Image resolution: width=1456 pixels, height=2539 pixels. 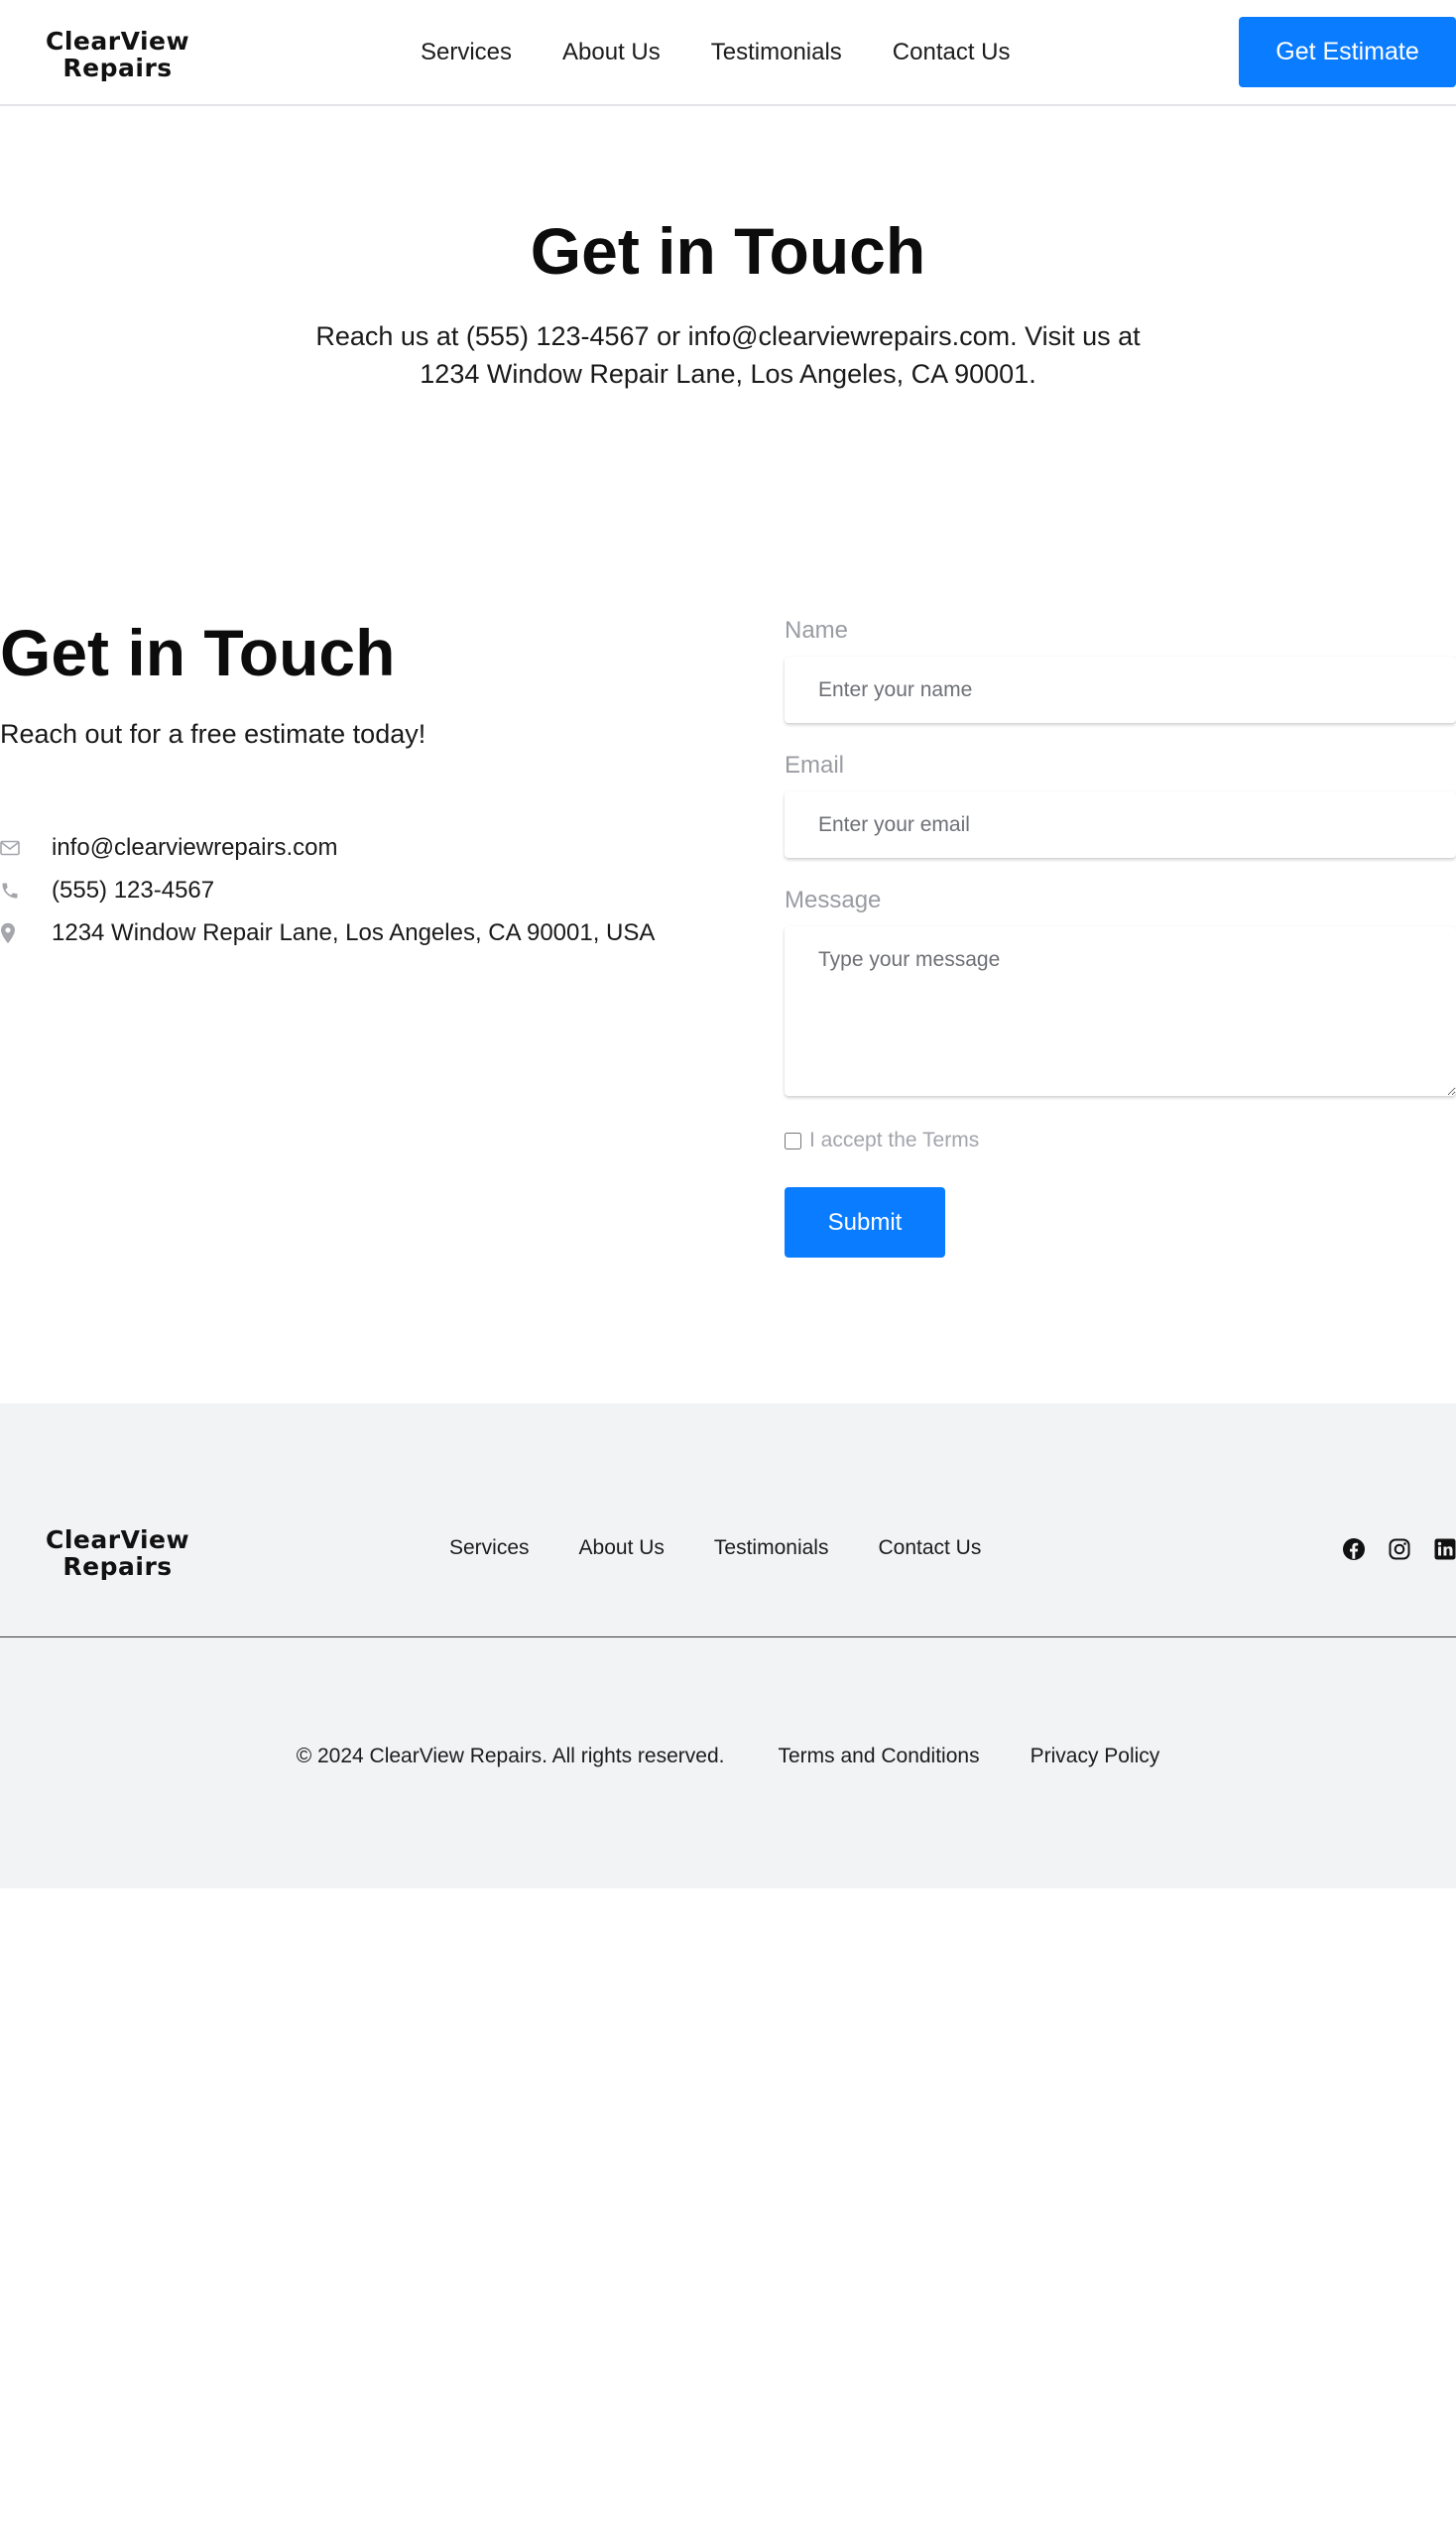 I want to click on footer-nav-contact-us: Contact Us, so click(x=929, y=1548).